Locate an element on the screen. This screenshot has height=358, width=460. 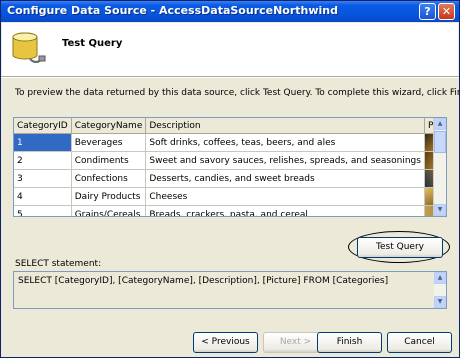
cell-category-id: 3 is located at coordinates (43, 178).